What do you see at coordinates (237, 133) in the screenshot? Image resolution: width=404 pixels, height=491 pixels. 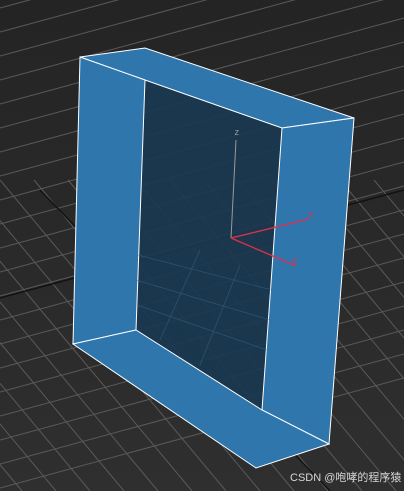 I see `gizmo-z-label: z` at bounding box center [237, 133].